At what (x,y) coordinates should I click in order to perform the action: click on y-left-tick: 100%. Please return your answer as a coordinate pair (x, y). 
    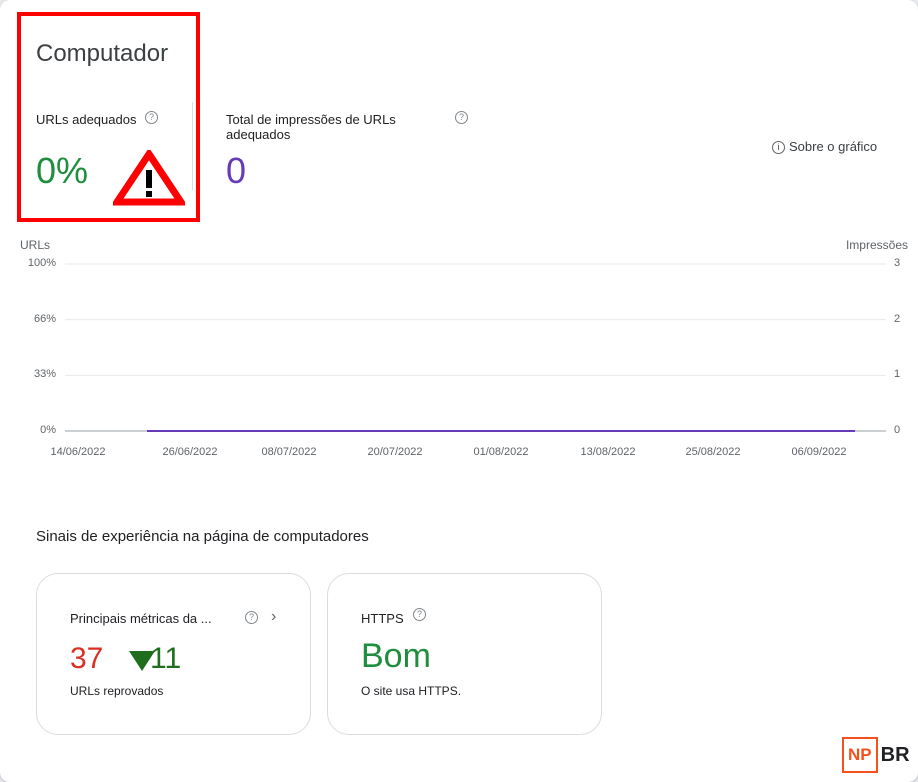
    Looking at the image, I should click on (41, 263).